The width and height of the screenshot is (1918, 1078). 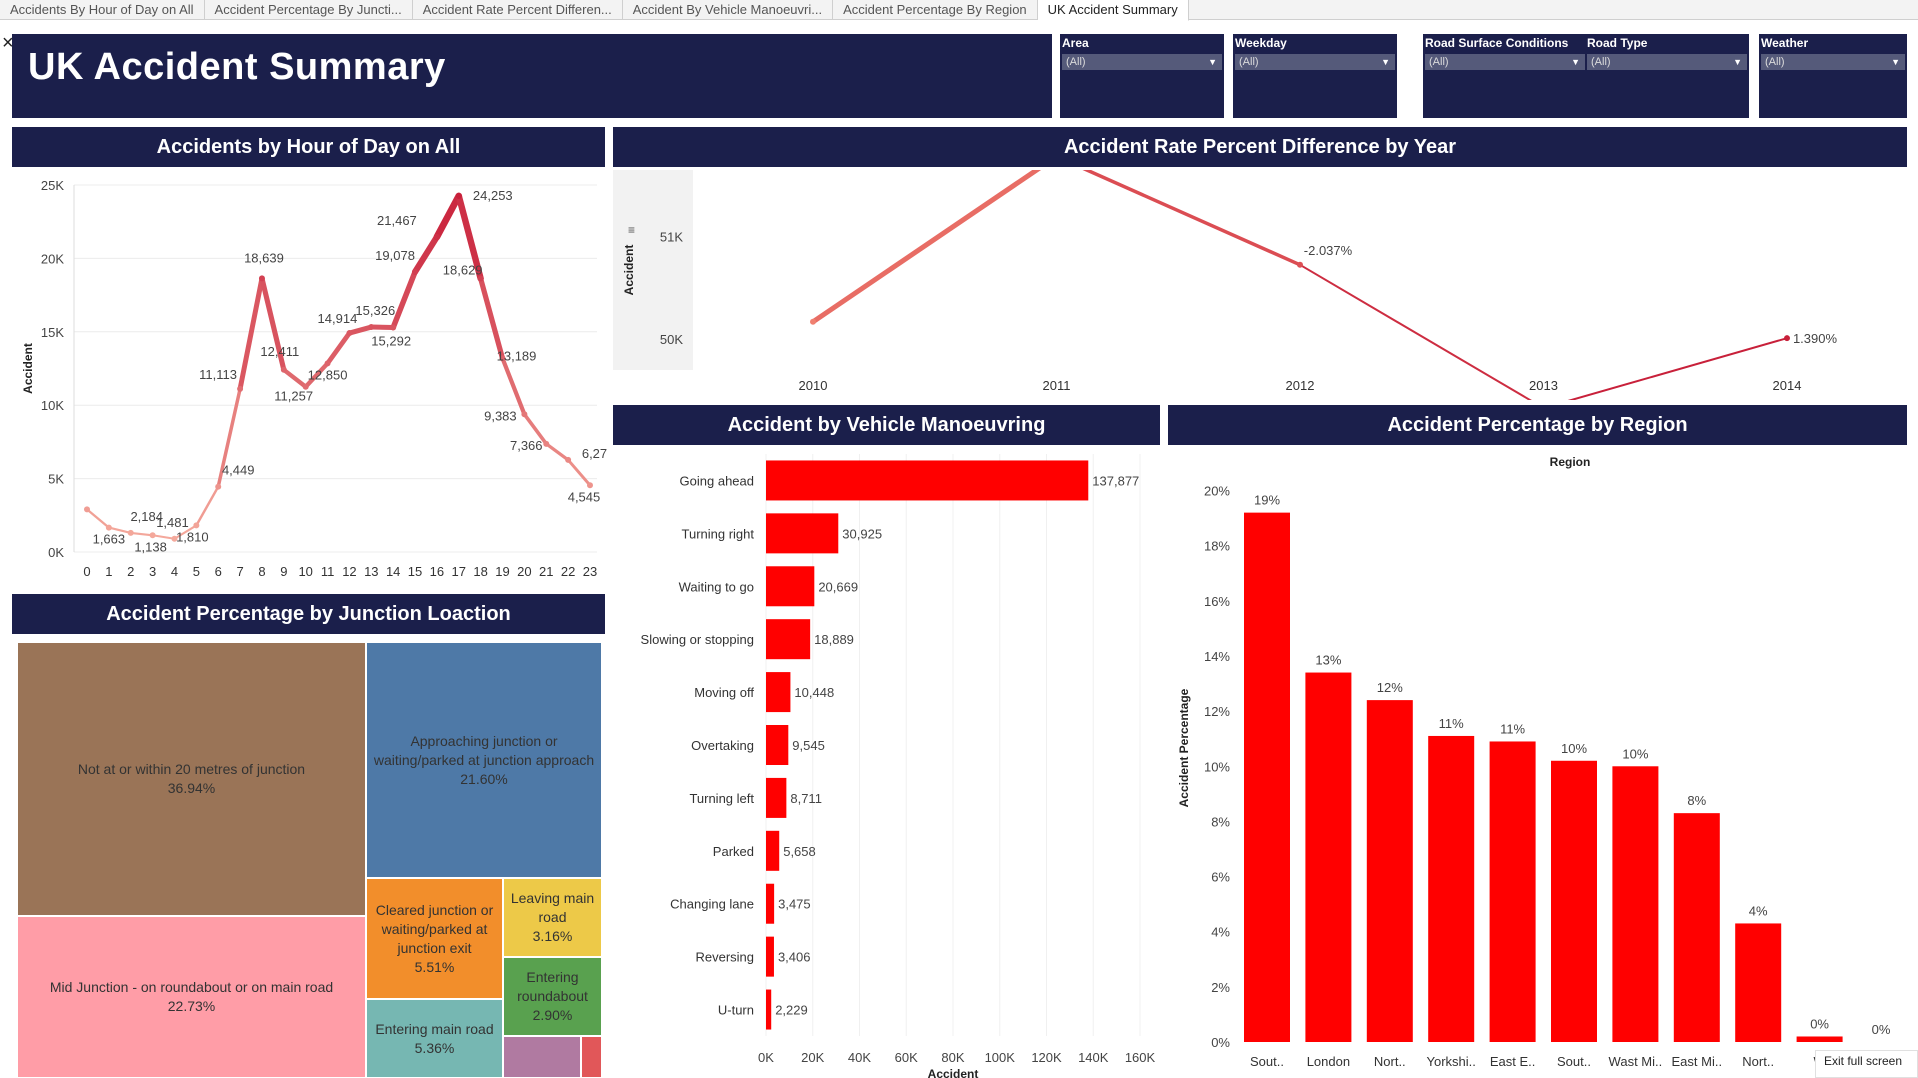 I want to click on x-tick-label: 22, so click(x=568, y=571).